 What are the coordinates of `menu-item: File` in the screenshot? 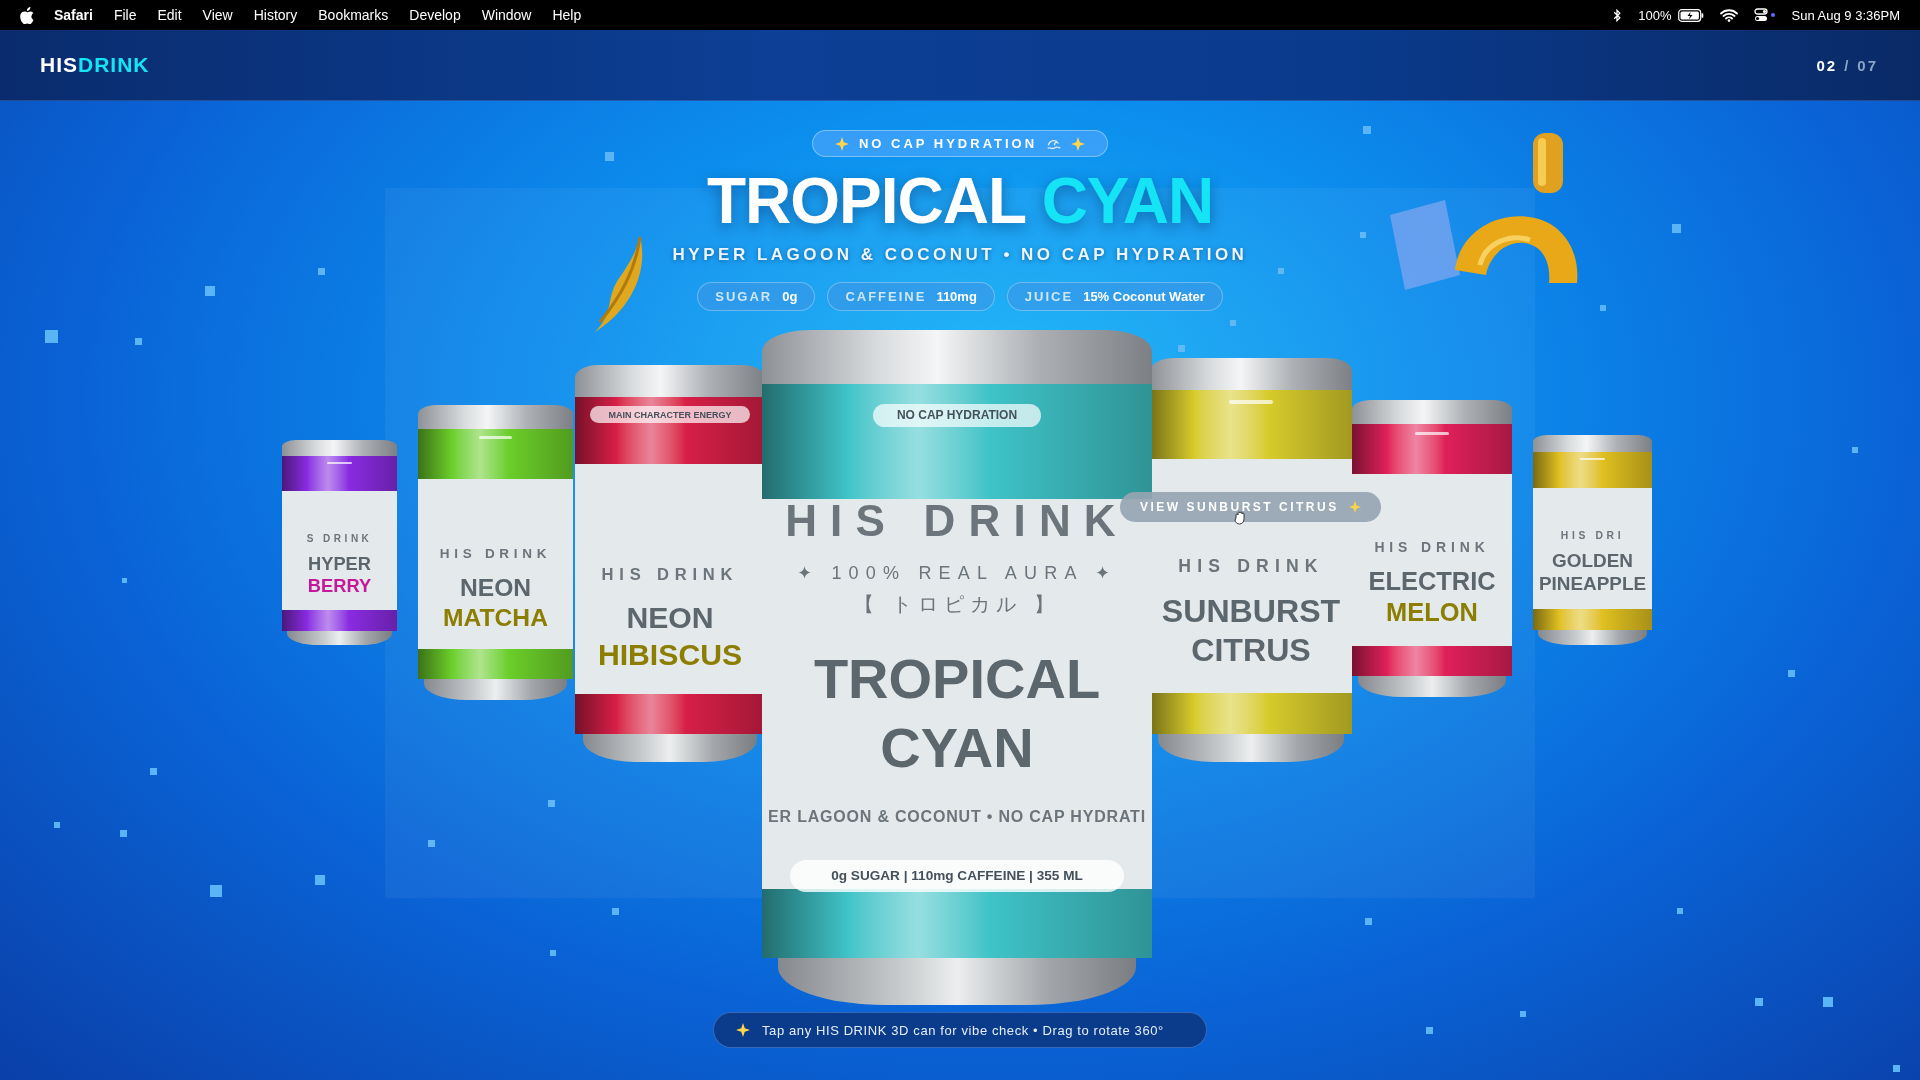 It's located at (125, 15).